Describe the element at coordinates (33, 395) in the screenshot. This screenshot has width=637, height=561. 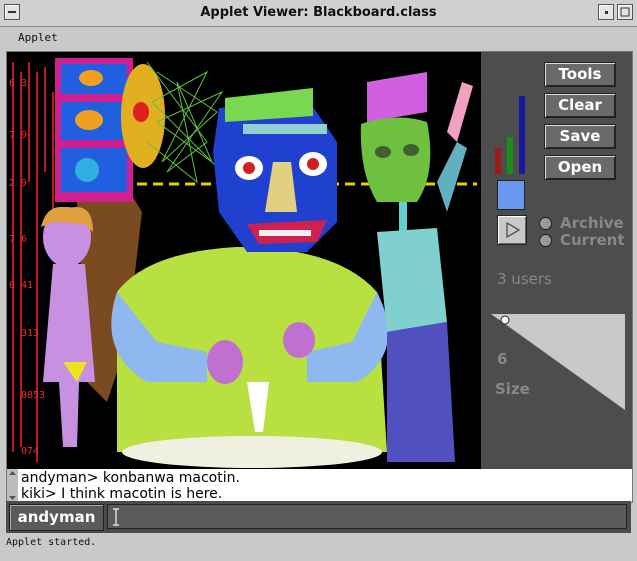
I see `margin-number: 0853` at that location.